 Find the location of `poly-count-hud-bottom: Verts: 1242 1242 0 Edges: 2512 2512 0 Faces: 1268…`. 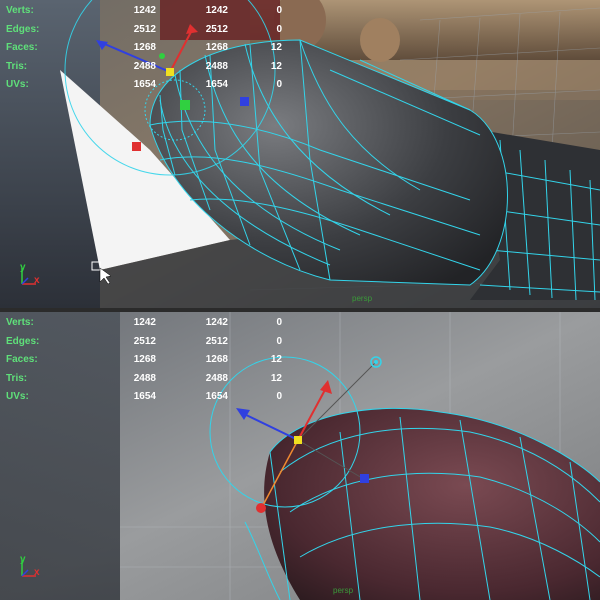

poly-count-hud-bottom: Verts: 1242 1242 0 Edges: 2512 2512 0 Faces: 1268… is located at coordinates (144, 360).